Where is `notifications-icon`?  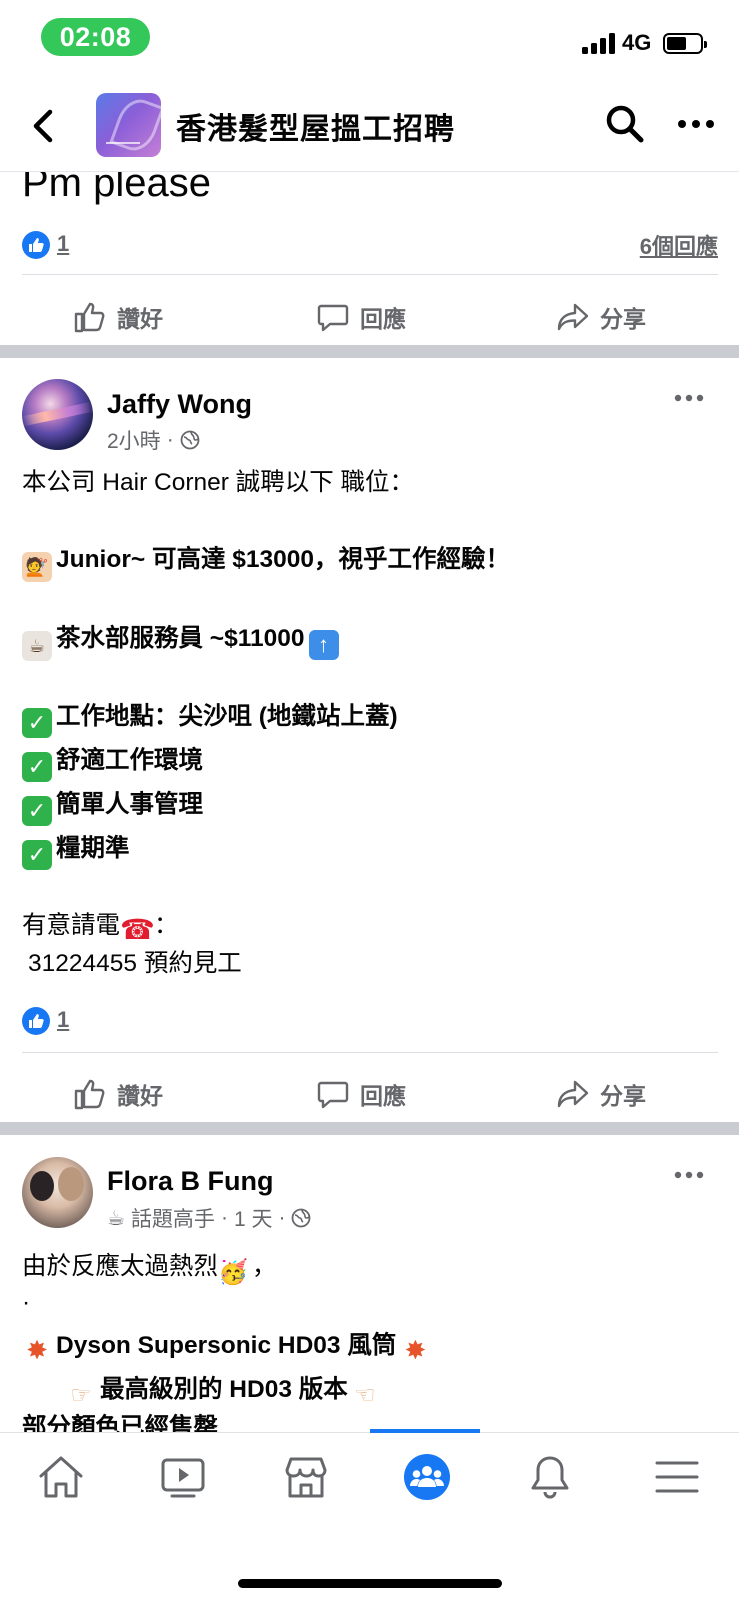
notifications-icon is located at coordinates (550, 1477).